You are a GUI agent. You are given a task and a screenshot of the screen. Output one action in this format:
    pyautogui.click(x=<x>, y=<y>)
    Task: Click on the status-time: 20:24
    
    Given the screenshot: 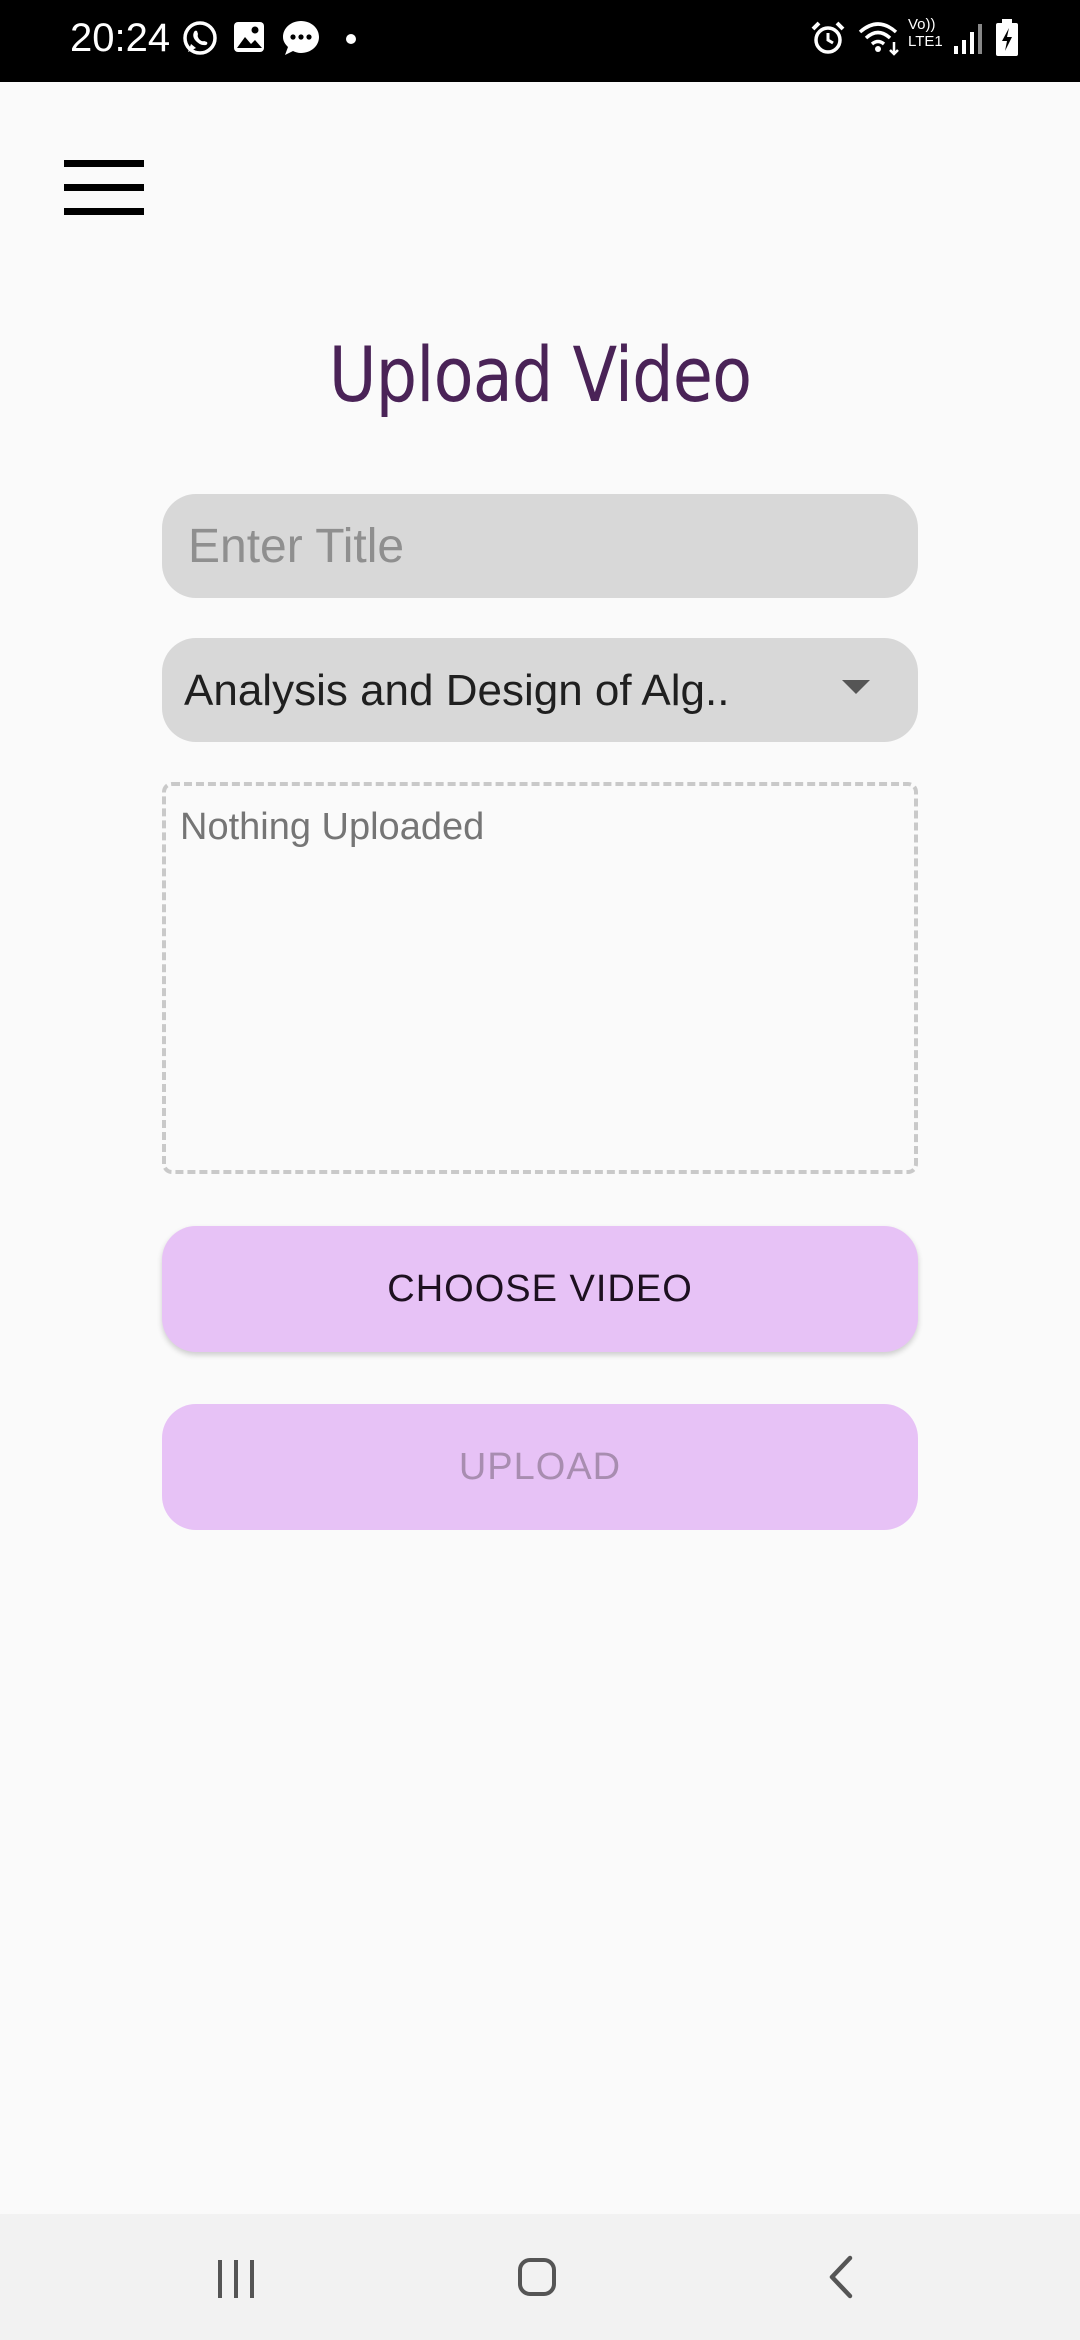 What is the action you would take?
    pyautogui.click(x=120, y=38)
    